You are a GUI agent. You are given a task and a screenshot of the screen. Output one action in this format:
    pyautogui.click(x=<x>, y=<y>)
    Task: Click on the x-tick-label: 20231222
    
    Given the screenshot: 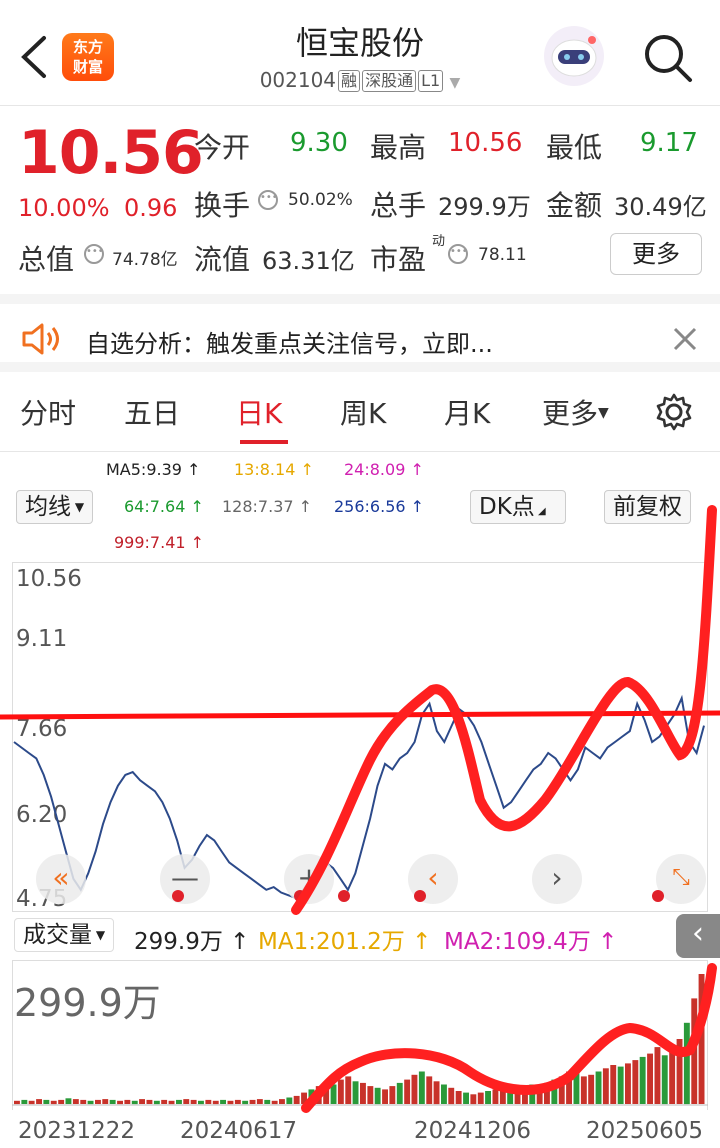 What is the action you would take?
    pyautogui.click(x=77, y=1131)
    